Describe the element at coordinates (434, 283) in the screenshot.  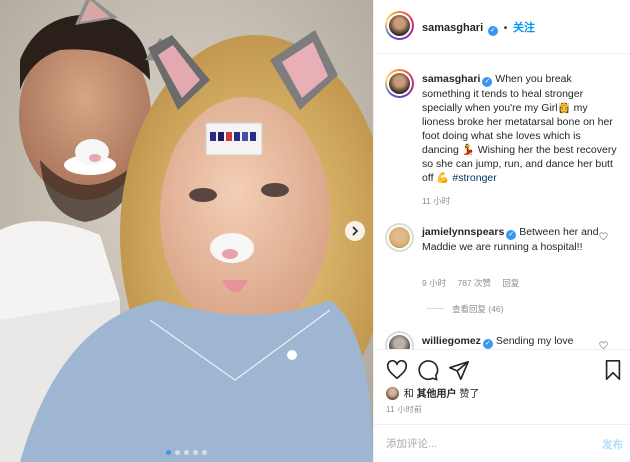
I see `comment-time: 9 小时` at that location.